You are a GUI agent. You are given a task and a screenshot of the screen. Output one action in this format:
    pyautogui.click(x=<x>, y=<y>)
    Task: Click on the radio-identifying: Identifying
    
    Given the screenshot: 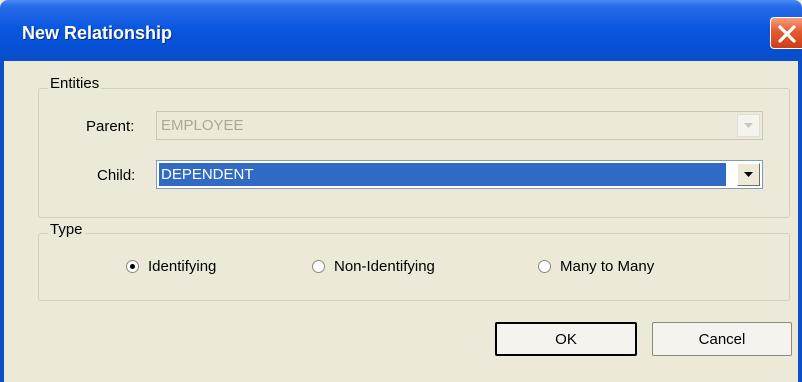 What is the action you would take?
    pyautogui.click(x=171, y=266)
    